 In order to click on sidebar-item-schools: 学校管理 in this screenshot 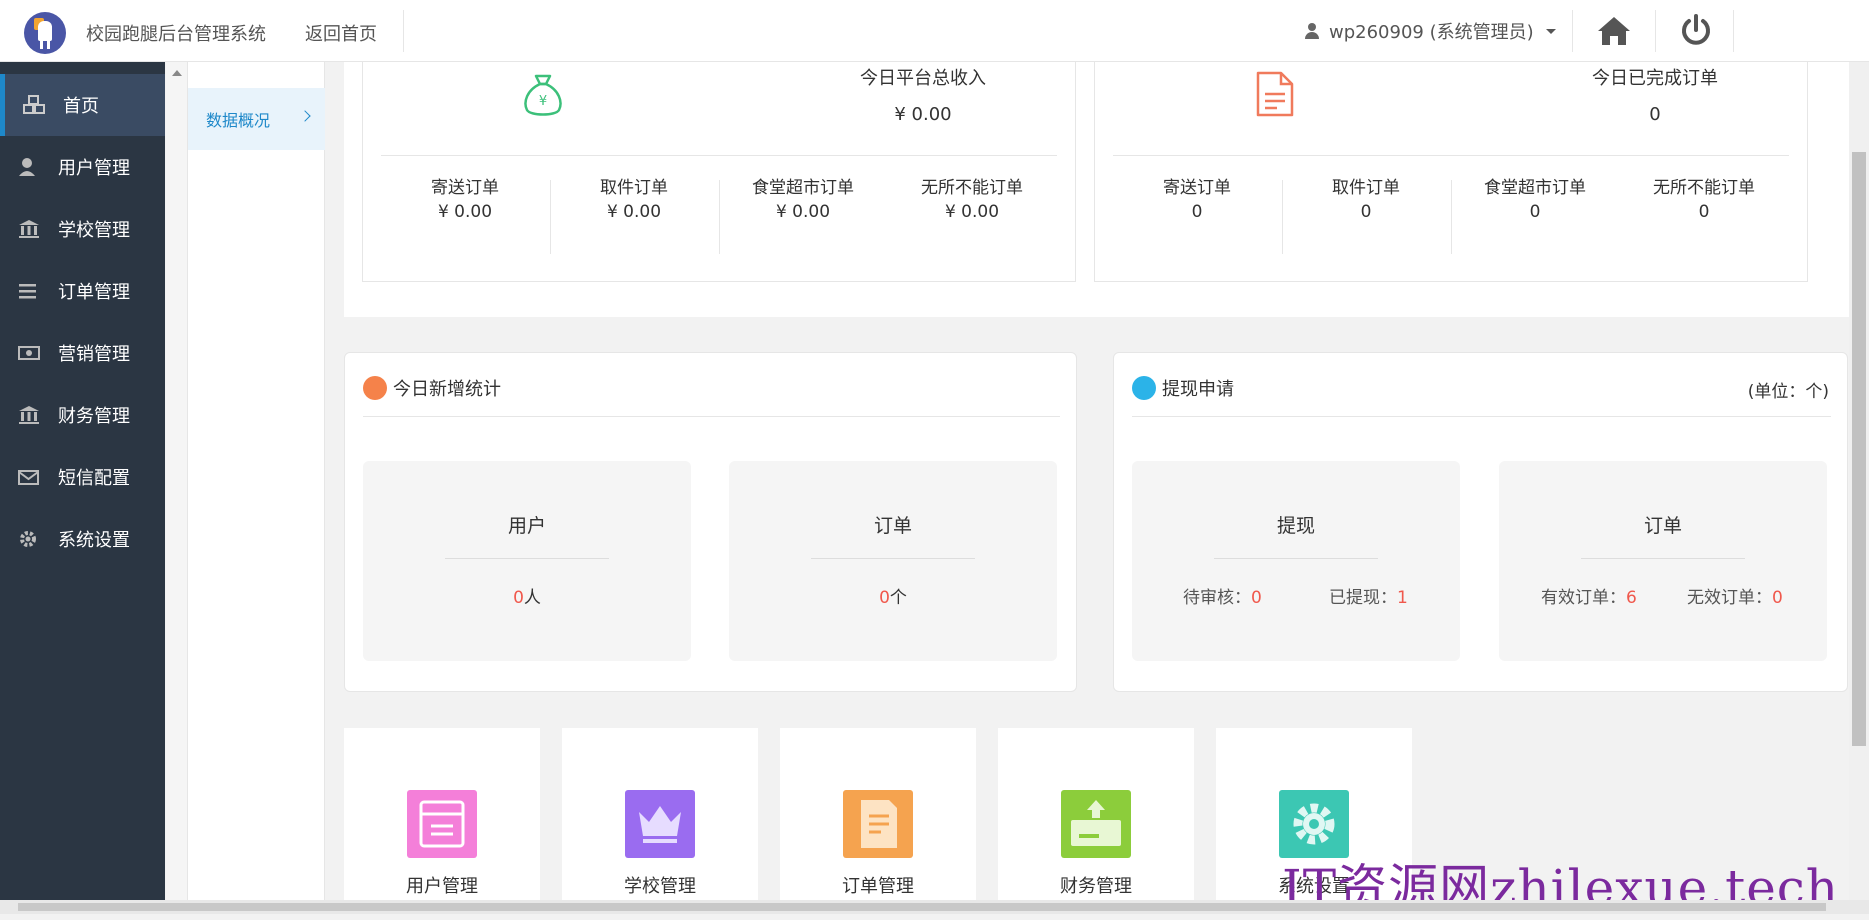, I will do `click(82, 229)`.